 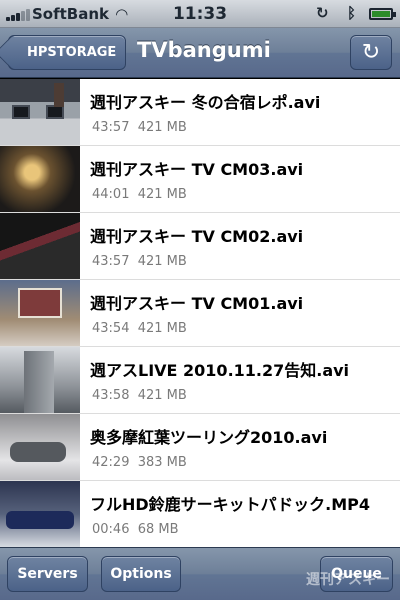 What do you see at coordinates (197, 303) in the screenshot?
I see `file-name: 週刊アスキー TV CM01.avi` at bounding box center [197, 303].